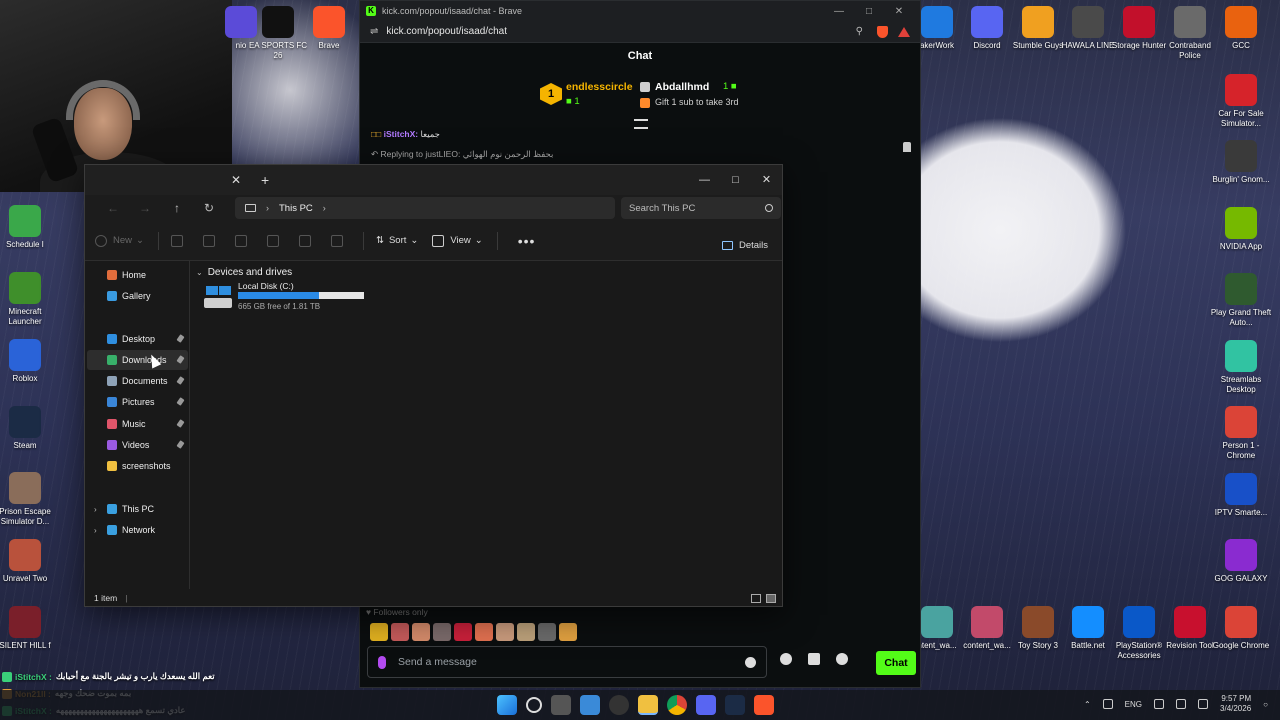 This screenshot has height=720, width=1280. What do you see at coordinates (137, 360) in the screenshot?
I see `sidebar-item-downloads: Downloads` at bounding box center [137, 360].